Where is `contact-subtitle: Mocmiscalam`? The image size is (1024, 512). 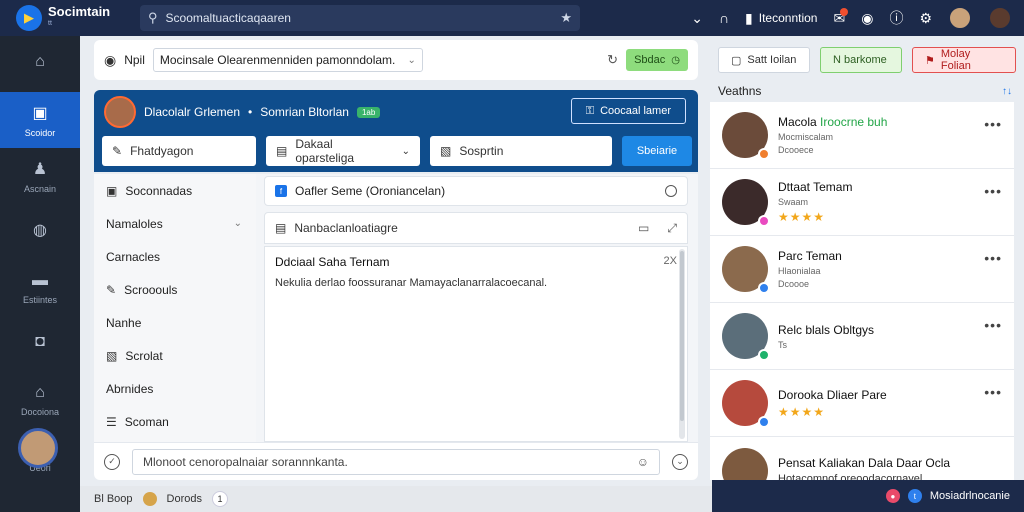
contact-subtitle: Mocmiscalam is located at coordinates (806, 137).